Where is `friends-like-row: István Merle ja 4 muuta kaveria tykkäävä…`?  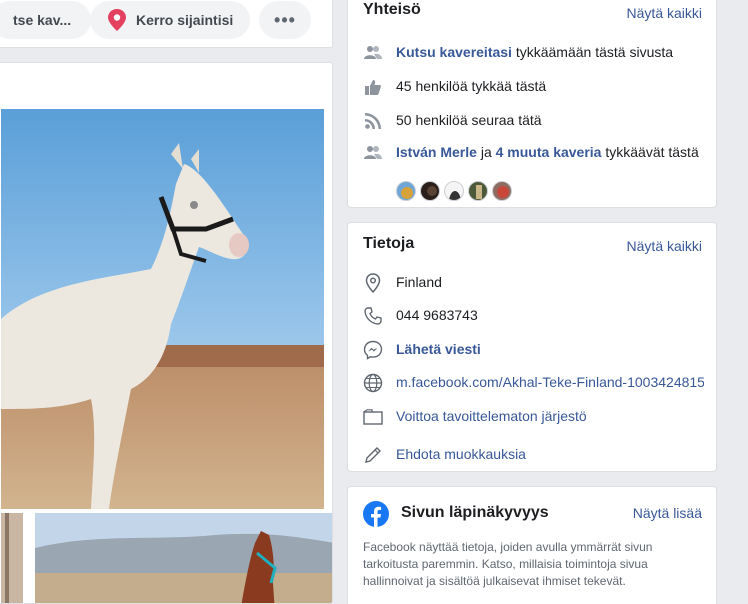
friends-like-row: István Merle ja 4 muuta kaveria tykkäävä… is located at coordinates (533, 153).